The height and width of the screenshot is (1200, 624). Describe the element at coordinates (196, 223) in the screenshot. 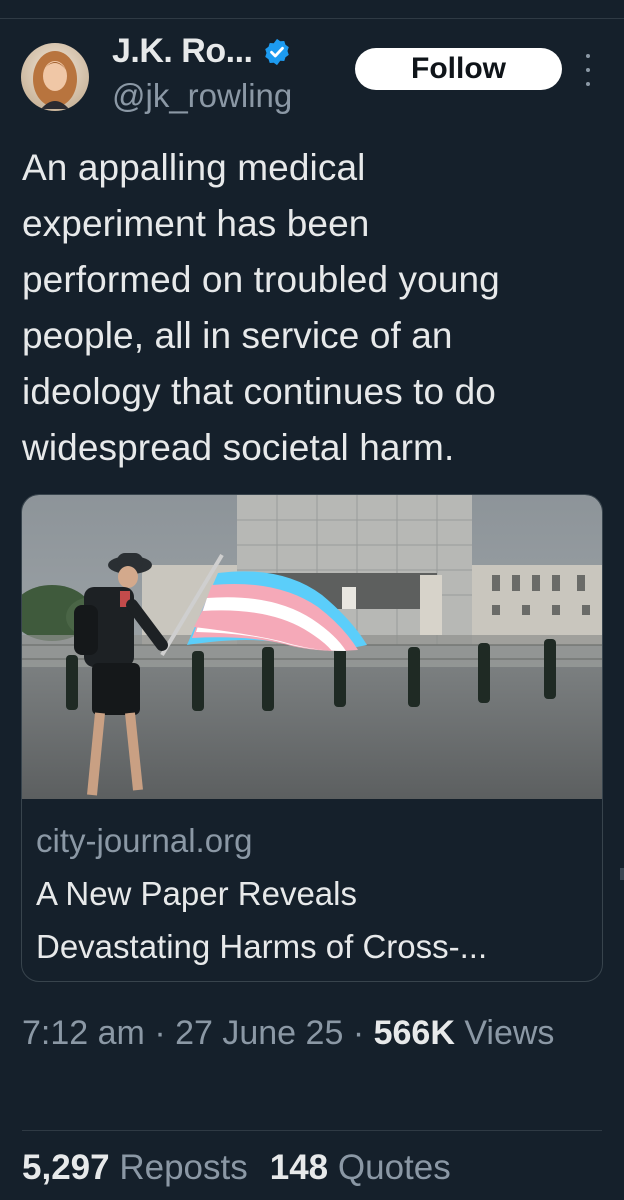

I see `tweet-text-line: experiment has been` at that location.